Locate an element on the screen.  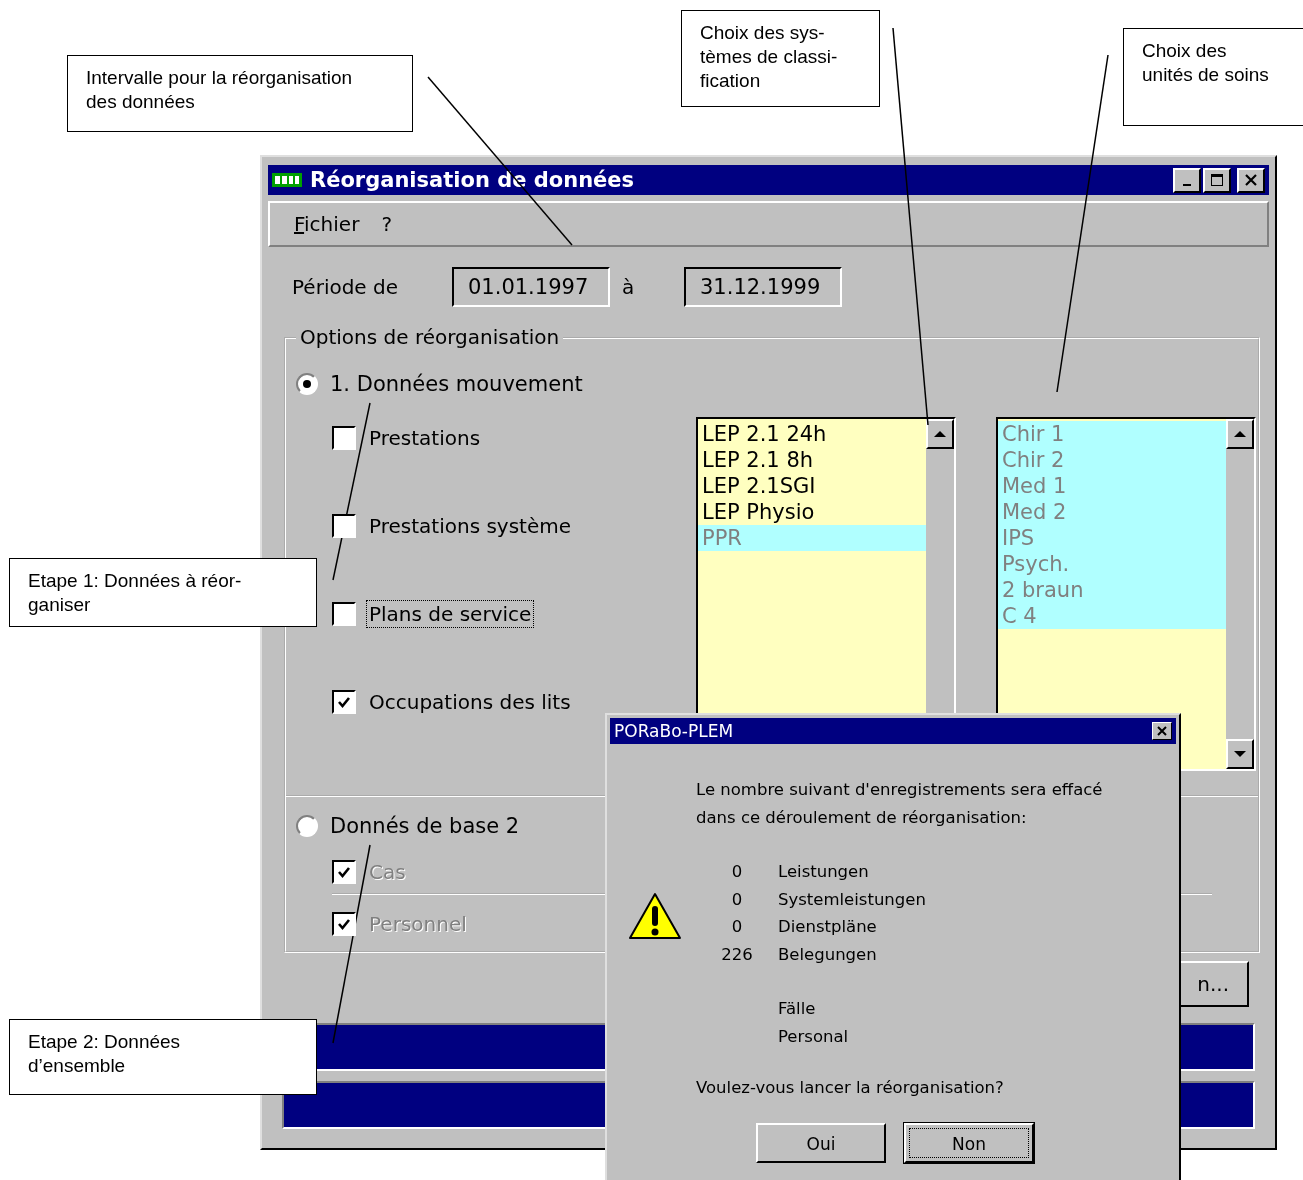
checkbox-label: Prestations is located at coordinates (425, 438).